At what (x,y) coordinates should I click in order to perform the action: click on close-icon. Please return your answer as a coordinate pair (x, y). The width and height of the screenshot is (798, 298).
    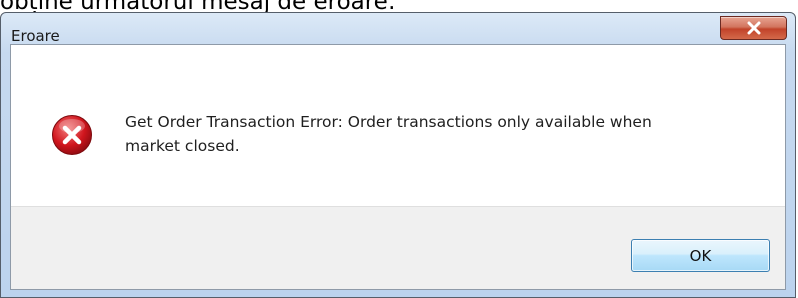
    Looking at the image, I should click on (753, 28).